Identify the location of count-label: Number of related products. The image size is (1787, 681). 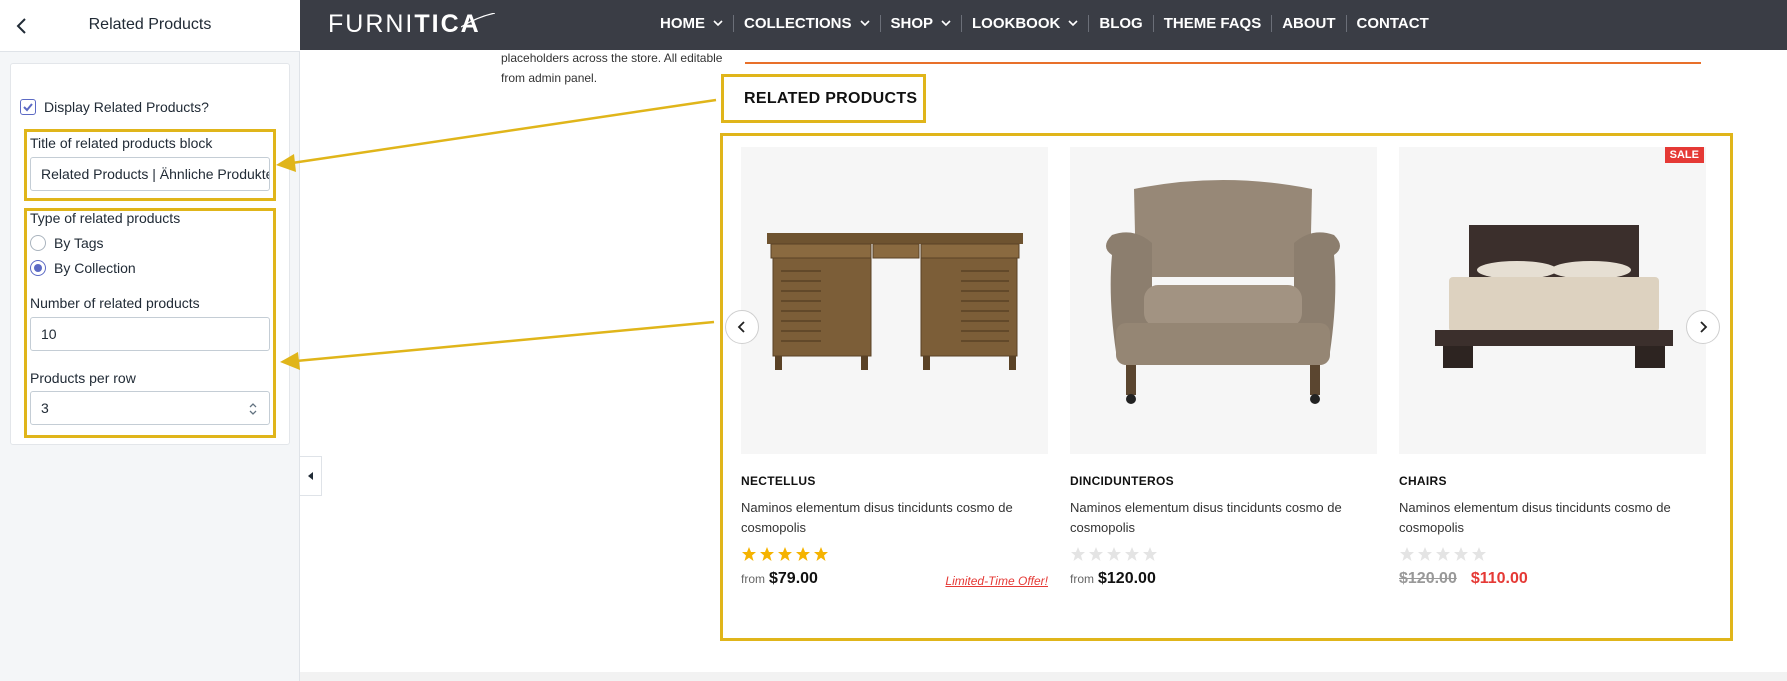
(115, 303).